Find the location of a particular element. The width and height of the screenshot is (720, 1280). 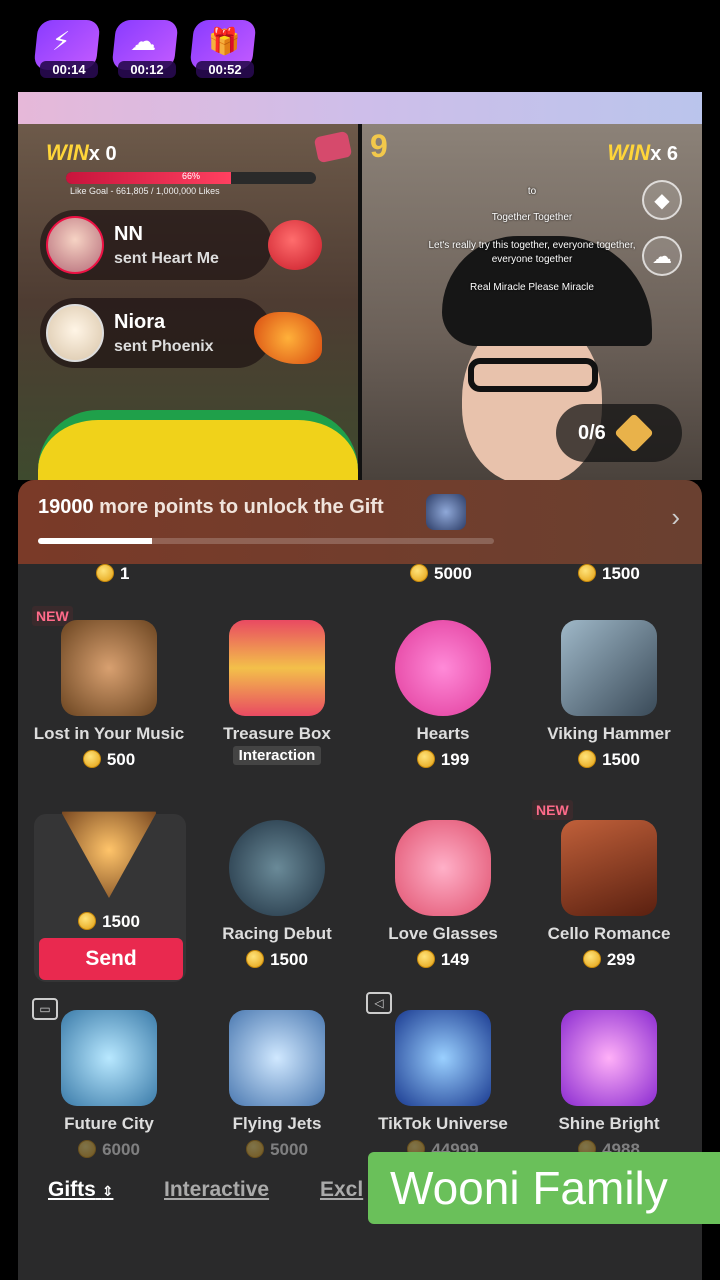

sender-name: NN is located at coordinates (128, 233).